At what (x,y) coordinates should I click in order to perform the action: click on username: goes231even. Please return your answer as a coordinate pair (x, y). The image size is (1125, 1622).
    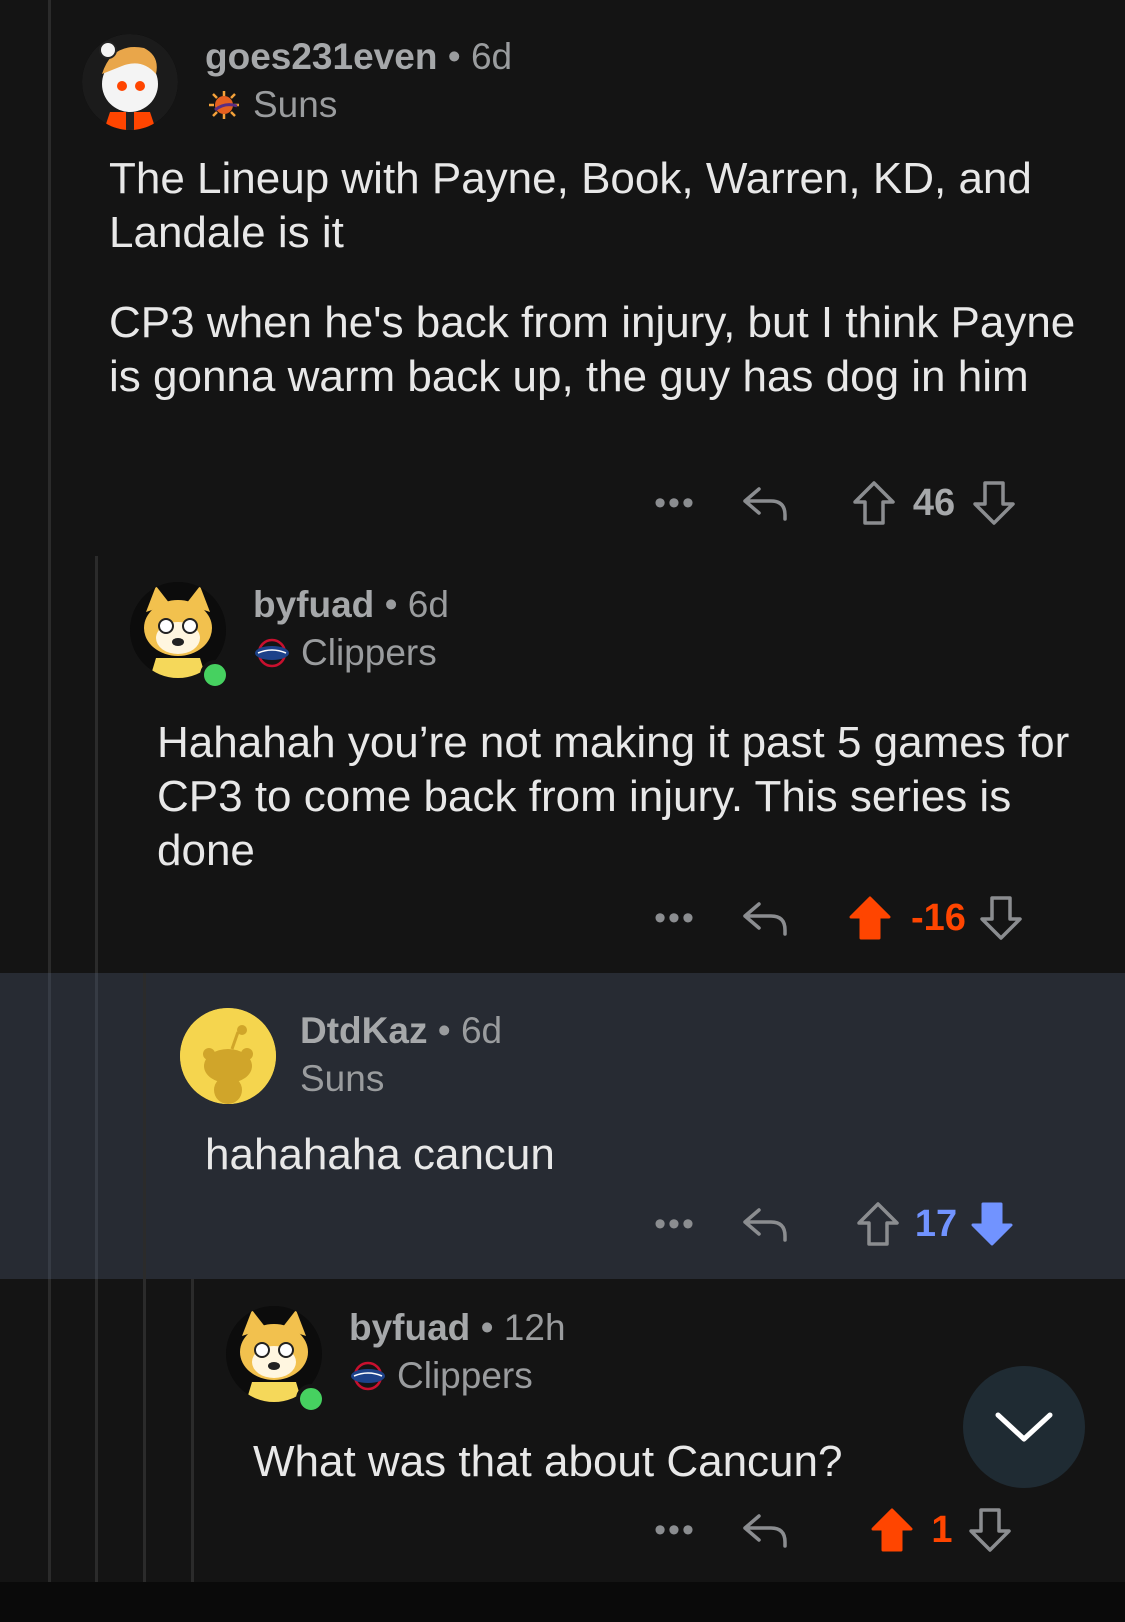
    Looking at the image, I should click on (321, 56).